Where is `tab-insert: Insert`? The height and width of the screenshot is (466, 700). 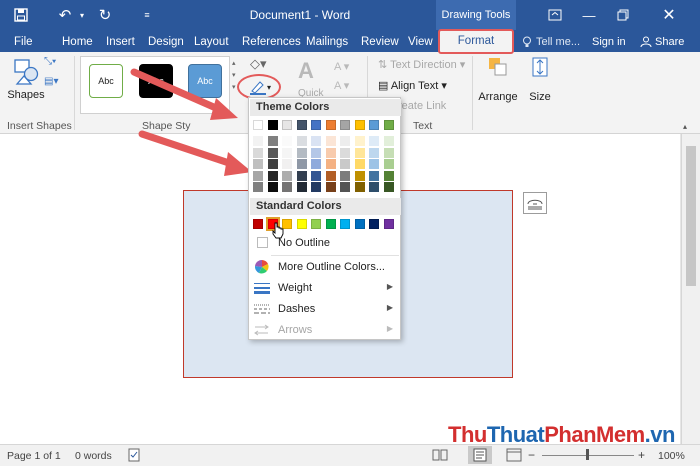 tab-insert: Insert is located at coordinates (120, 42).